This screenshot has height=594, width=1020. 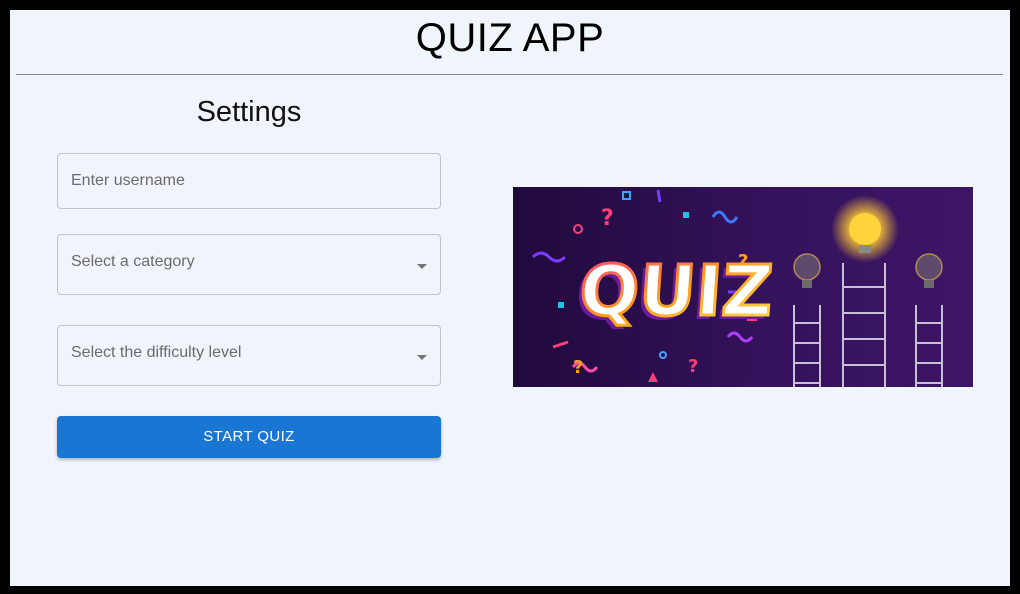 I want to click on category-select-label: Select a category, so click(x=133, y=261).